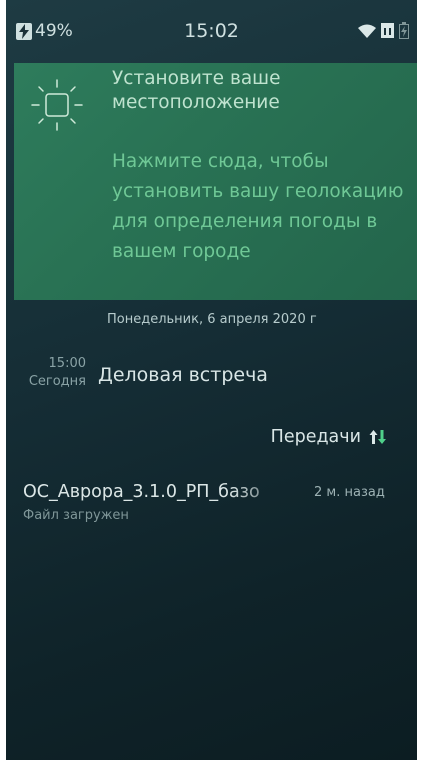 The width and height of the screenshot is (423, 760). Describe the element at coordinates (57, 105) in the screenshot. I see `sun-icon` at that location.